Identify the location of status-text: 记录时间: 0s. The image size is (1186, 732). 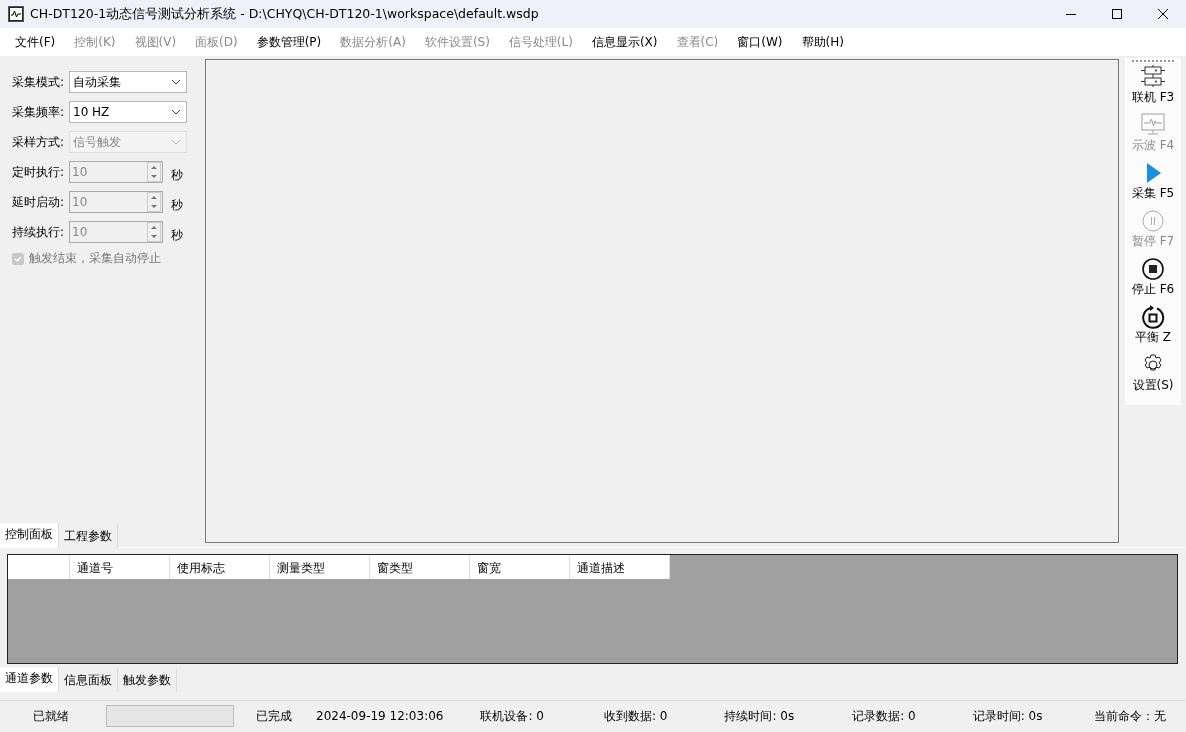
(1007, 716).